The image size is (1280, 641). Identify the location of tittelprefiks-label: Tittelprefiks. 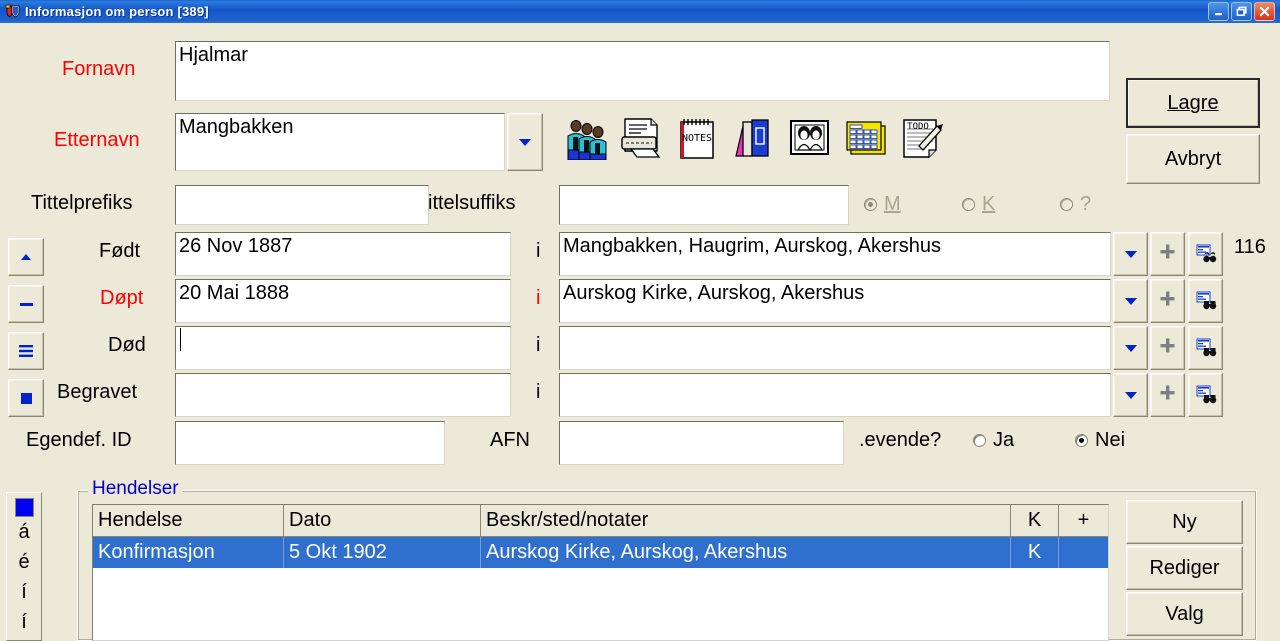
(82, 203).